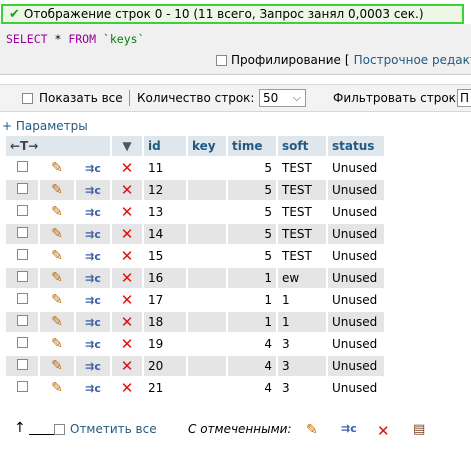 This screenshot has width=471, height=454. What do you see at coordinates (302, 146) in the screenshot?
I see `column-header-soft: soft` at bounding box center [302, 146].